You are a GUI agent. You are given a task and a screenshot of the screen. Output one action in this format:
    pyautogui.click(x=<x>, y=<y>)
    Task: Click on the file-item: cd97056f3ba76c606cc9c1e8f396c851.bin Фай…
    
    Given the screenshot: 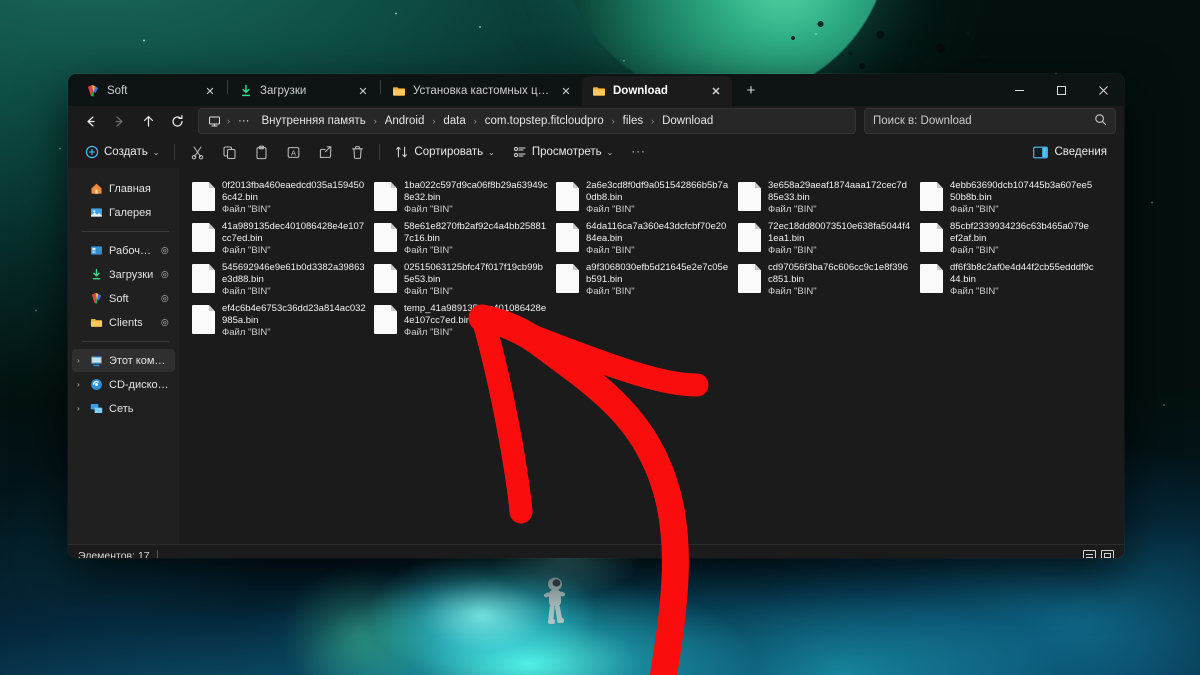 What is the action you would take?
    pyautogui.click(x=825, y=280)
    